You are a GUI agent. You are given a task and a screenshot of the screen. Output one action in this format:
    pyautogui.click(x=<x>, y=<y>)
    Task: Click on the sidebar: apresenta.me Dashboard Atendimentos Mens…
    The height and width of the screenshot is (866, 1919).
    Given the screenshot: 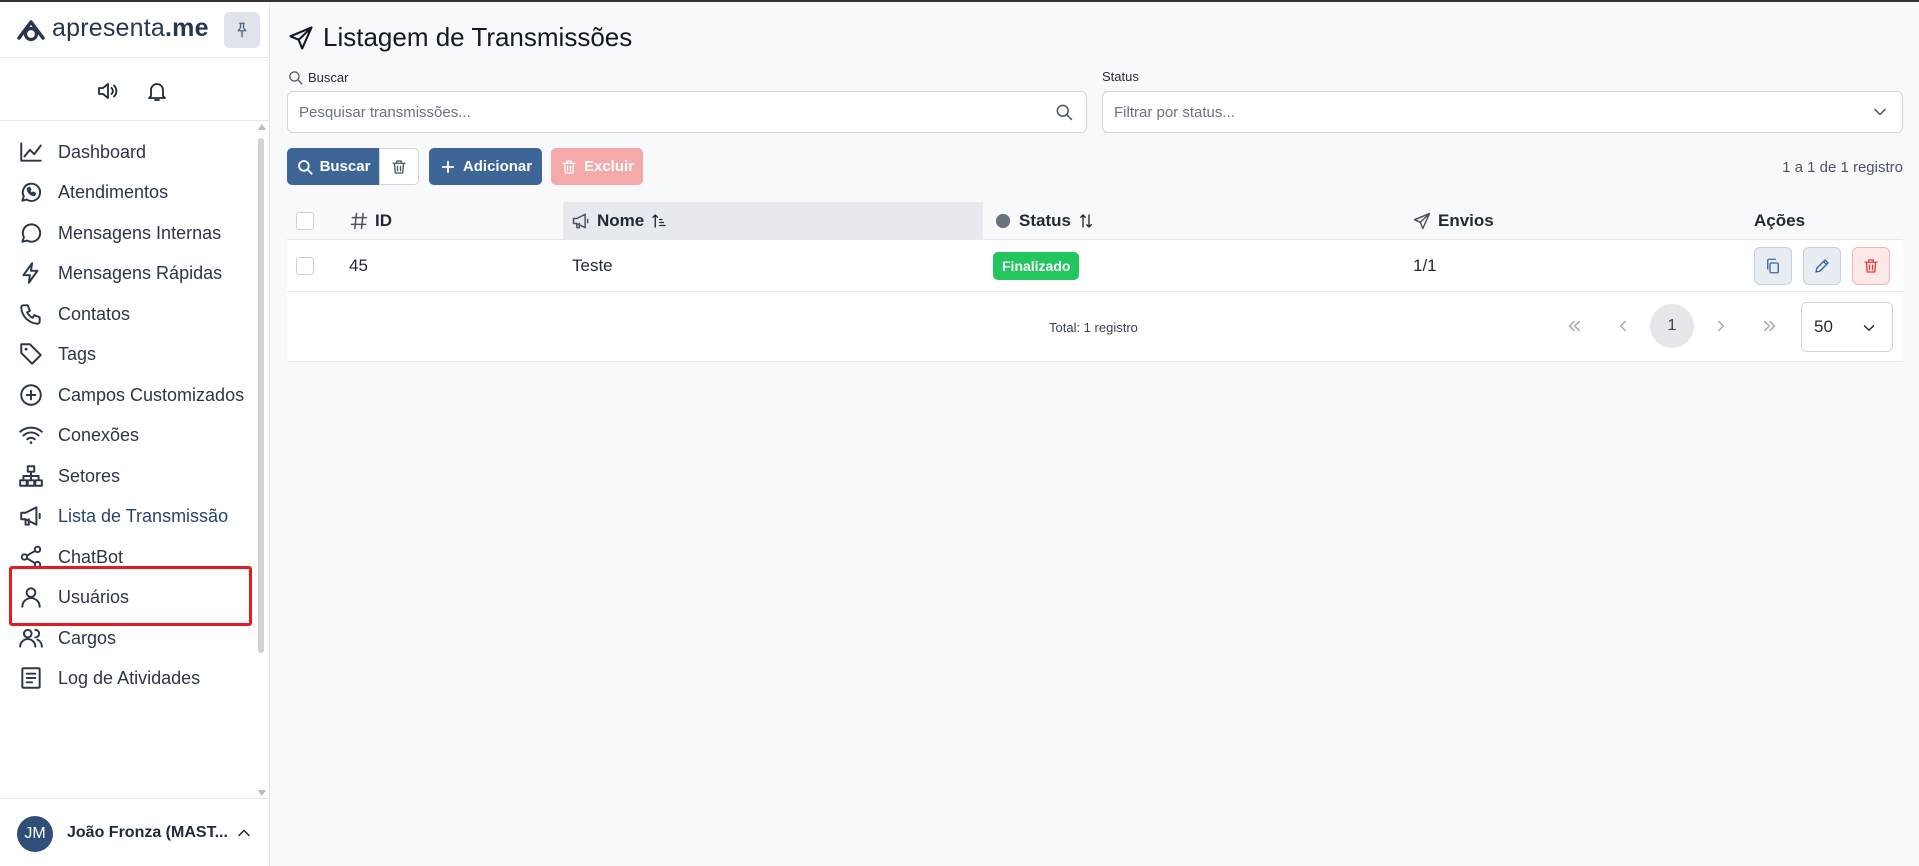 What is the action you would take?
    pyautogui.click(x=135, y=434)
    